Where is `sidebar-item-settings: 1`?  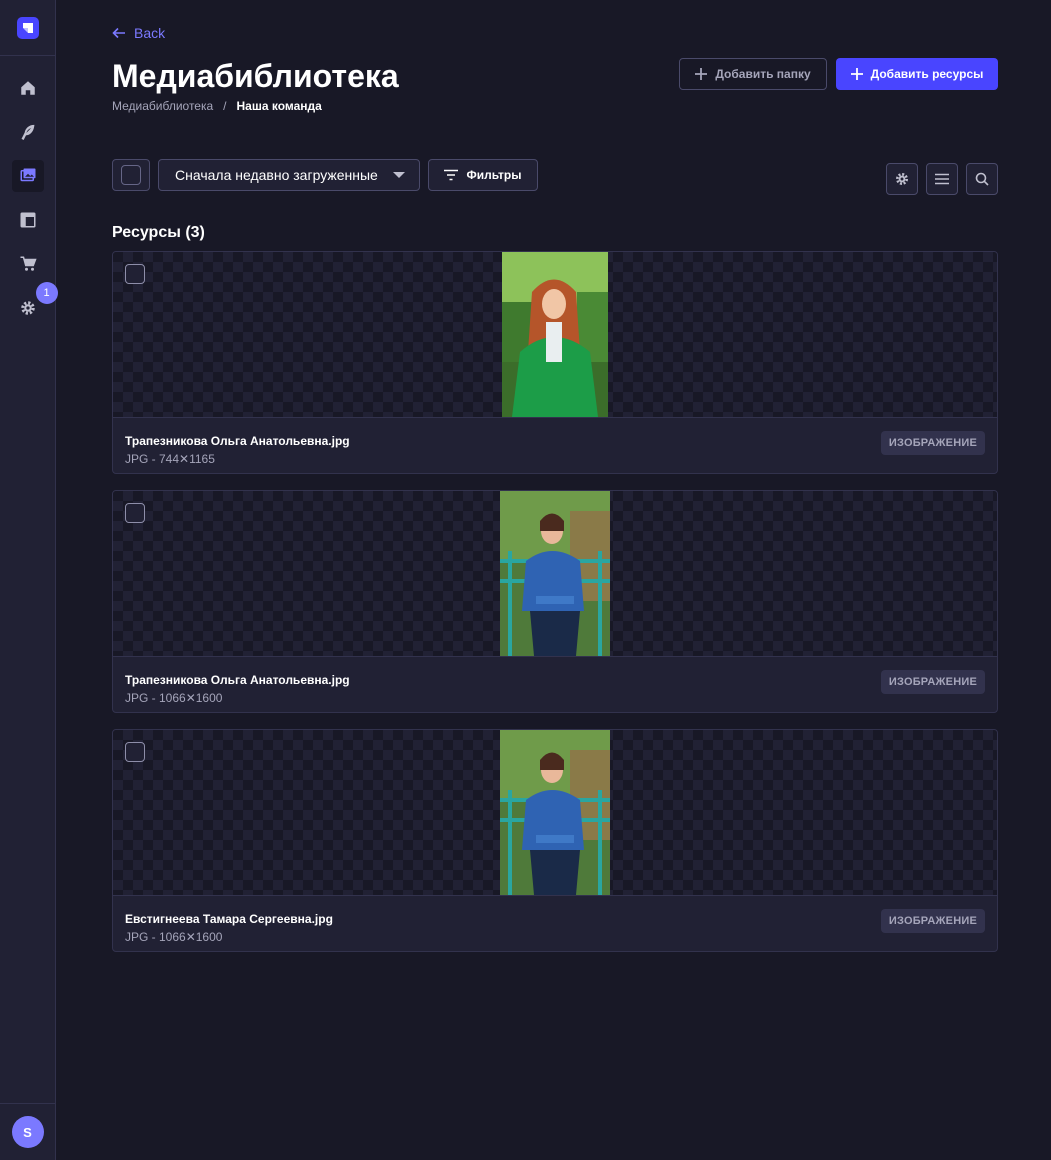
sidebar-item-settings: 1 is located at coordinates (35, 303).